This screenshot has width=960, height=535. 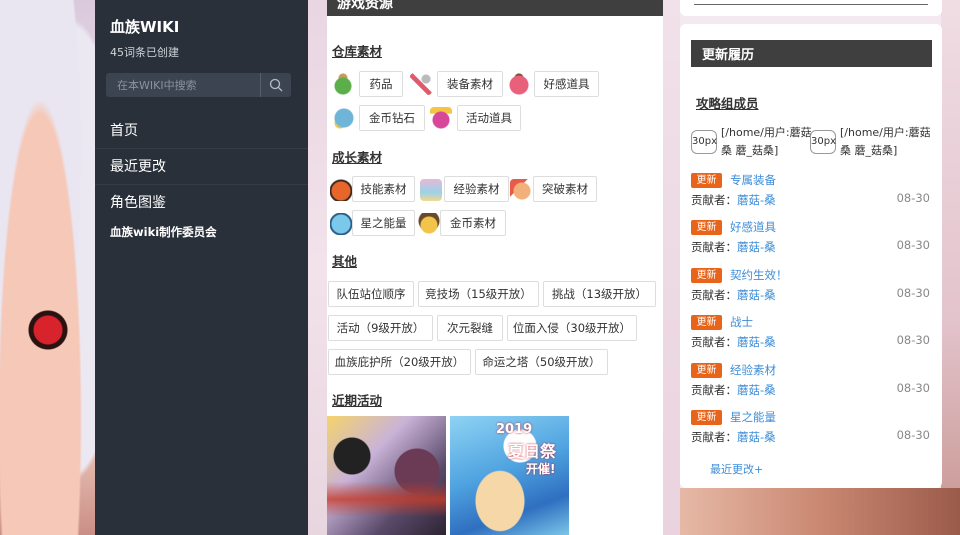 I want to click on update-title: 经验素材, so click(x=753, y=370).